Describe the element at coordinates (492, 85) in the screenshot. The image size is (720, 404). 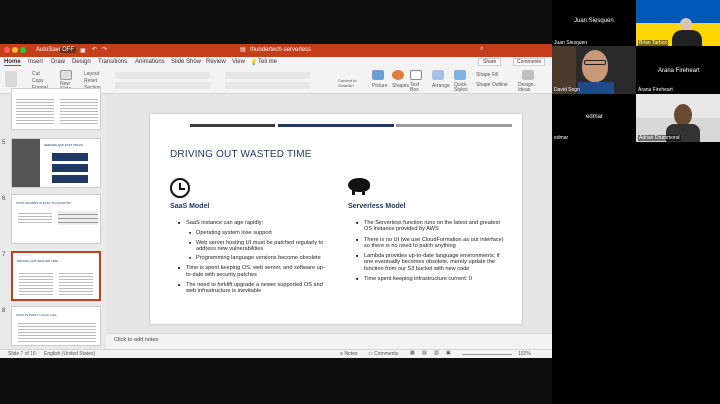
I see `shape-outline-button: Shape Outline` at that location.